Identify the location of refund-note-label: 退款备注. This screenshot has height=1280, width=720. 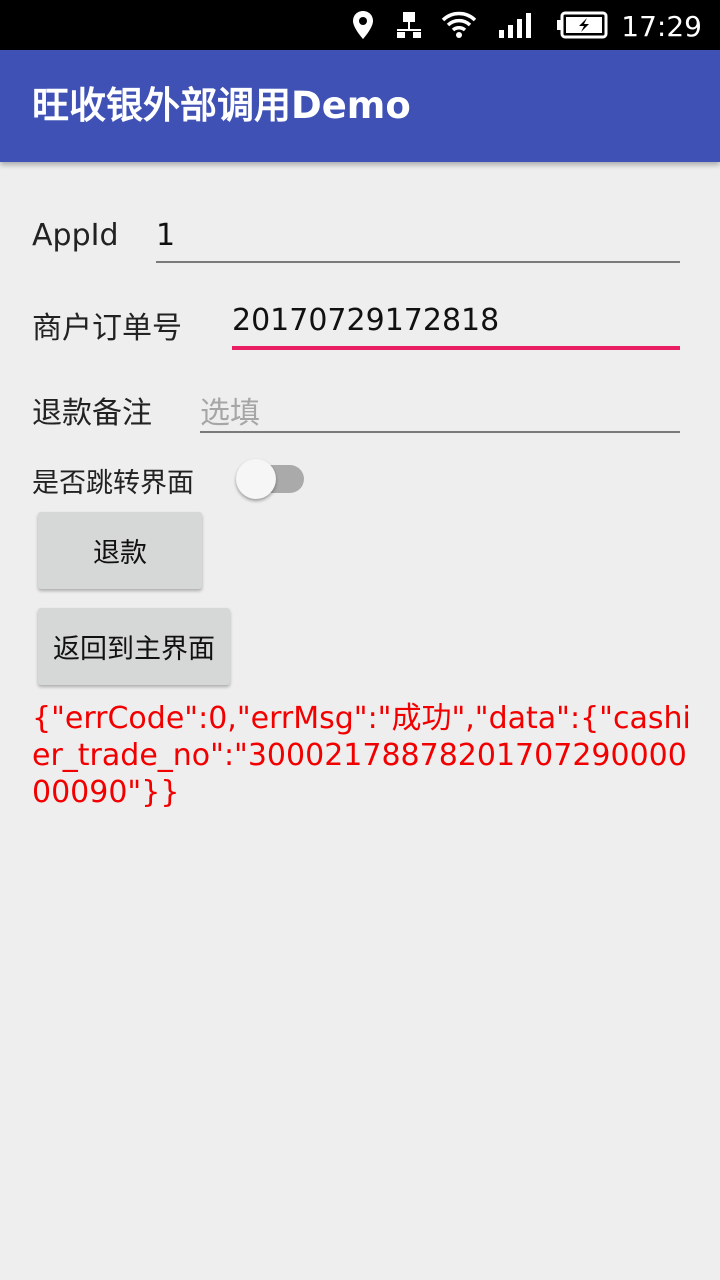
(92, 413).